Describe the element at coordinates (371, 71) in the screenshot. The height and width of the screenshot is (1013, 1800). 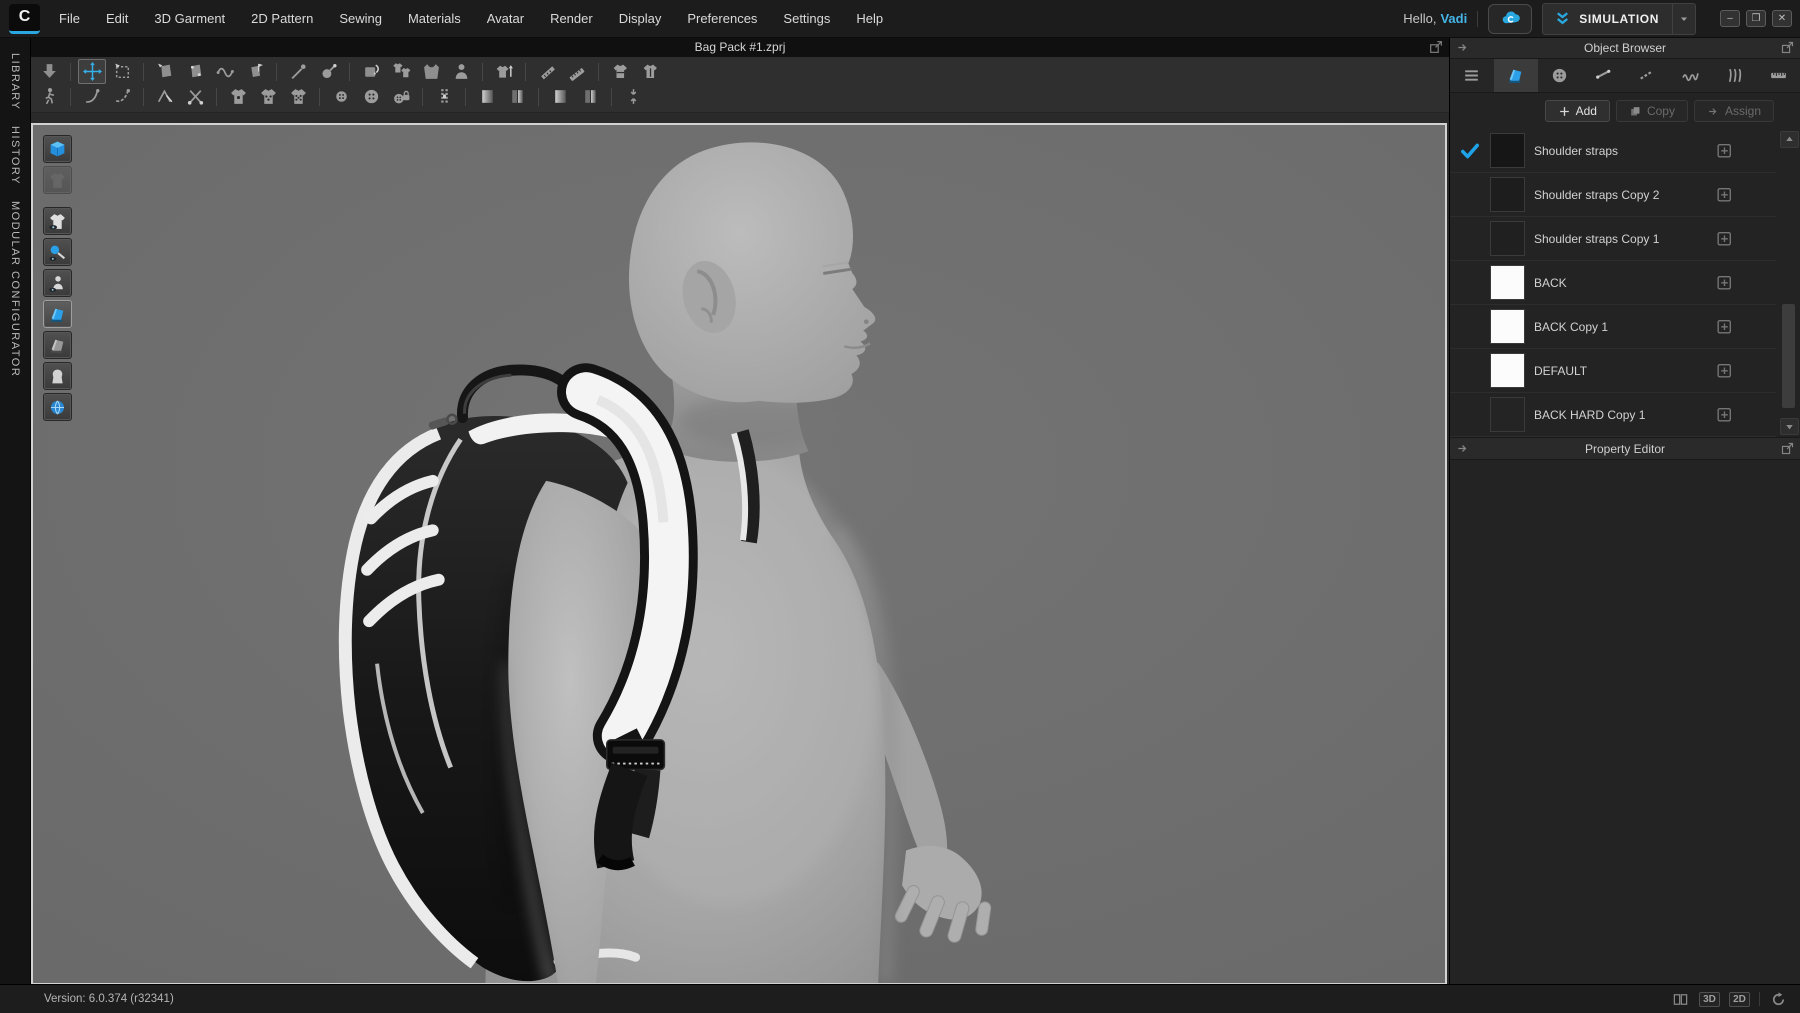
I see `arrangement-tool` at that location.